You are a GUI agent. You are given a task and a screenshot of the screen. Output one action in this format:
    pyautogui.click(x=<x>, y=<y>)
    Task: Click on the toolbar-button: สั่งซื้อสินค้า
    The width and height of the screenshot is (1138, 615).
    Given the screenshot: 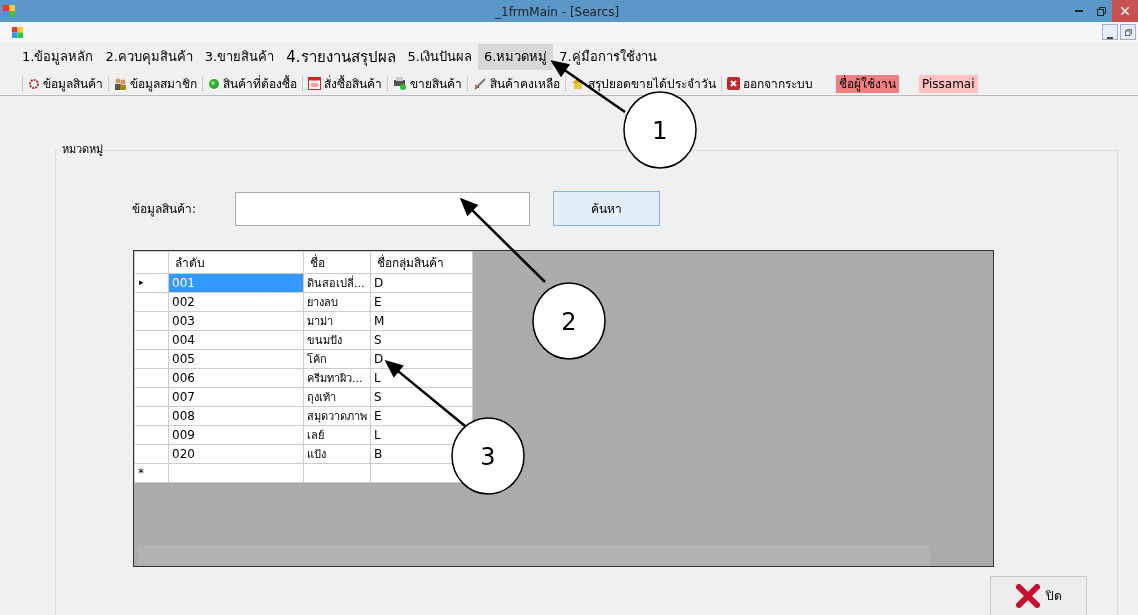 What is the action you would take?
    pyautogui.click(x=345, y=83)
    